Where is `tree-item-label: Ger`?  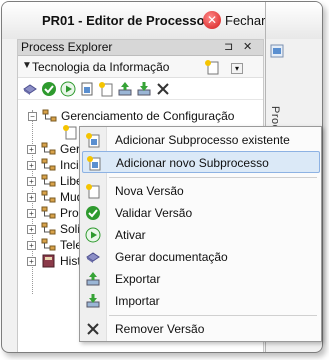 tree-item-label: Ger is located at coordinates (70, 149).